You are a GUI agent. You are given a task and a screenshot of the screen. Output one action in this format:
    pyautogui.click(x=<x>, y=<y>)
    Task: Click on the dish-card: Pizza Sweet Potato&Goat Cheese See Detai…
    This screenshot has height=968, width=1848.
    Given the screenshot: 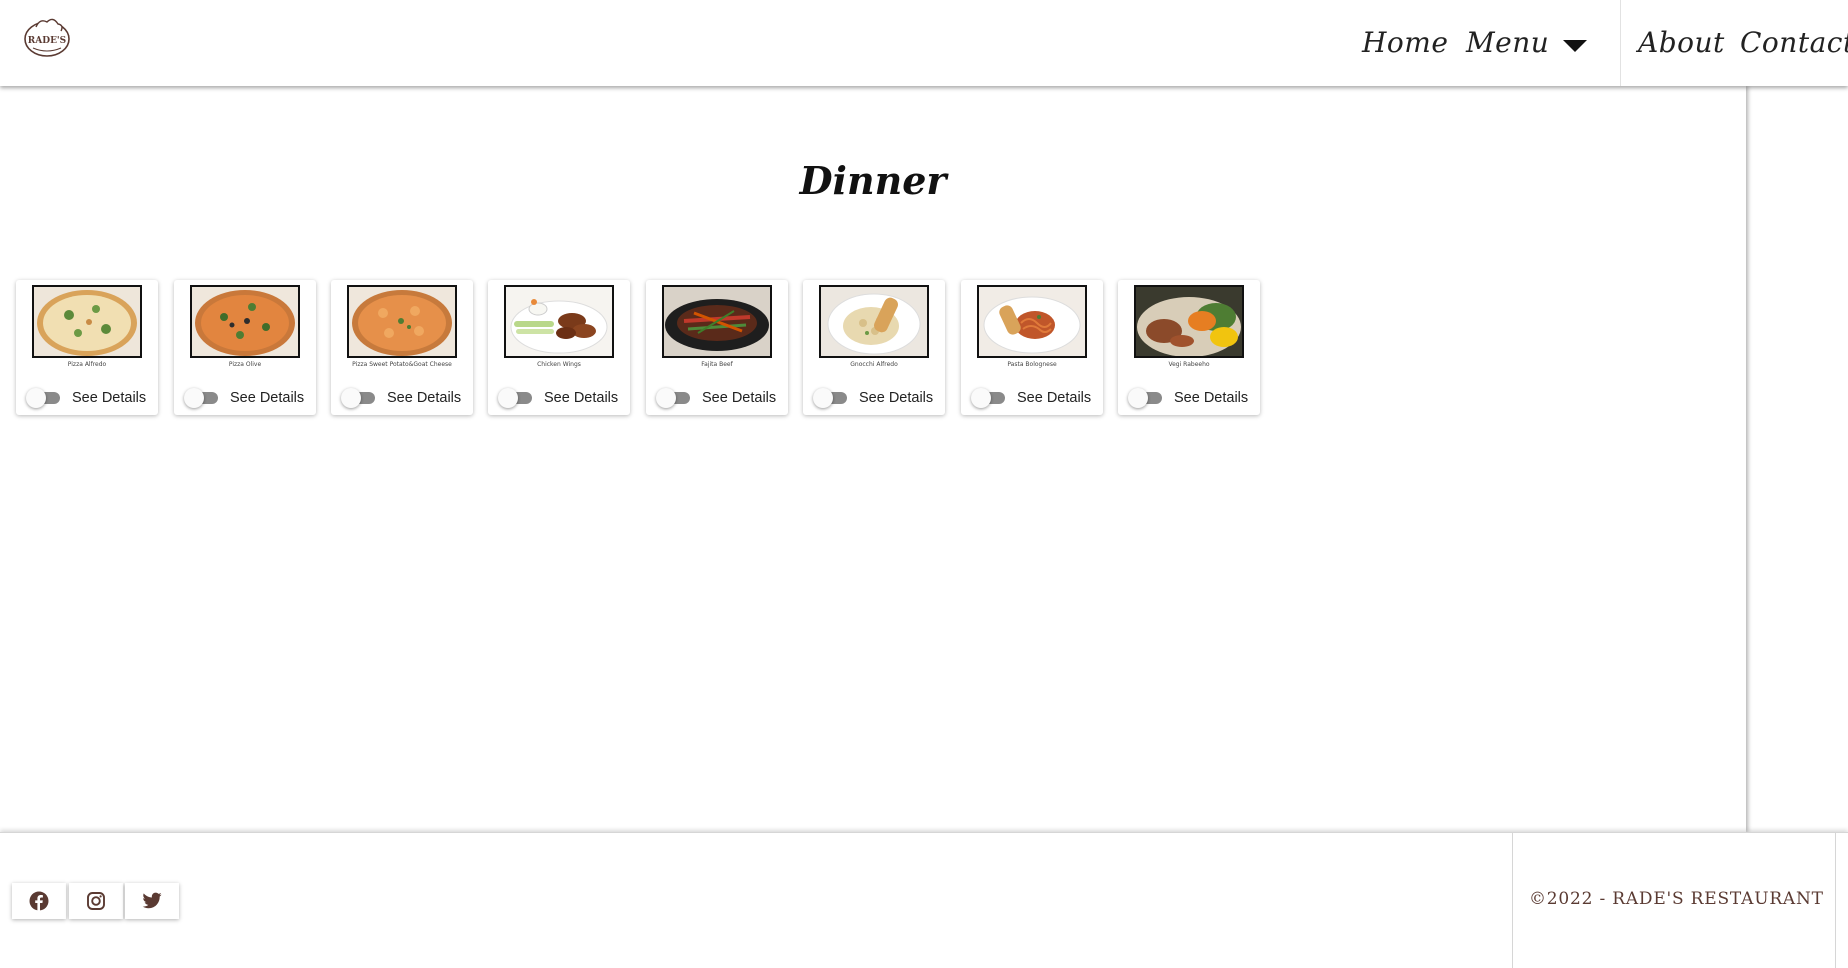 What is the action you would take?
    pyautogui.click(x=402, y=347)
    